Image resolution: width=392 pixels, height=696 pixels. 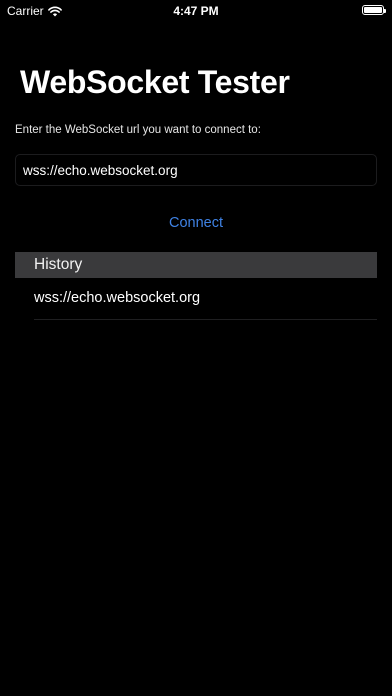 I want to click on connect-button: Connect, so click(x=196, y=223).